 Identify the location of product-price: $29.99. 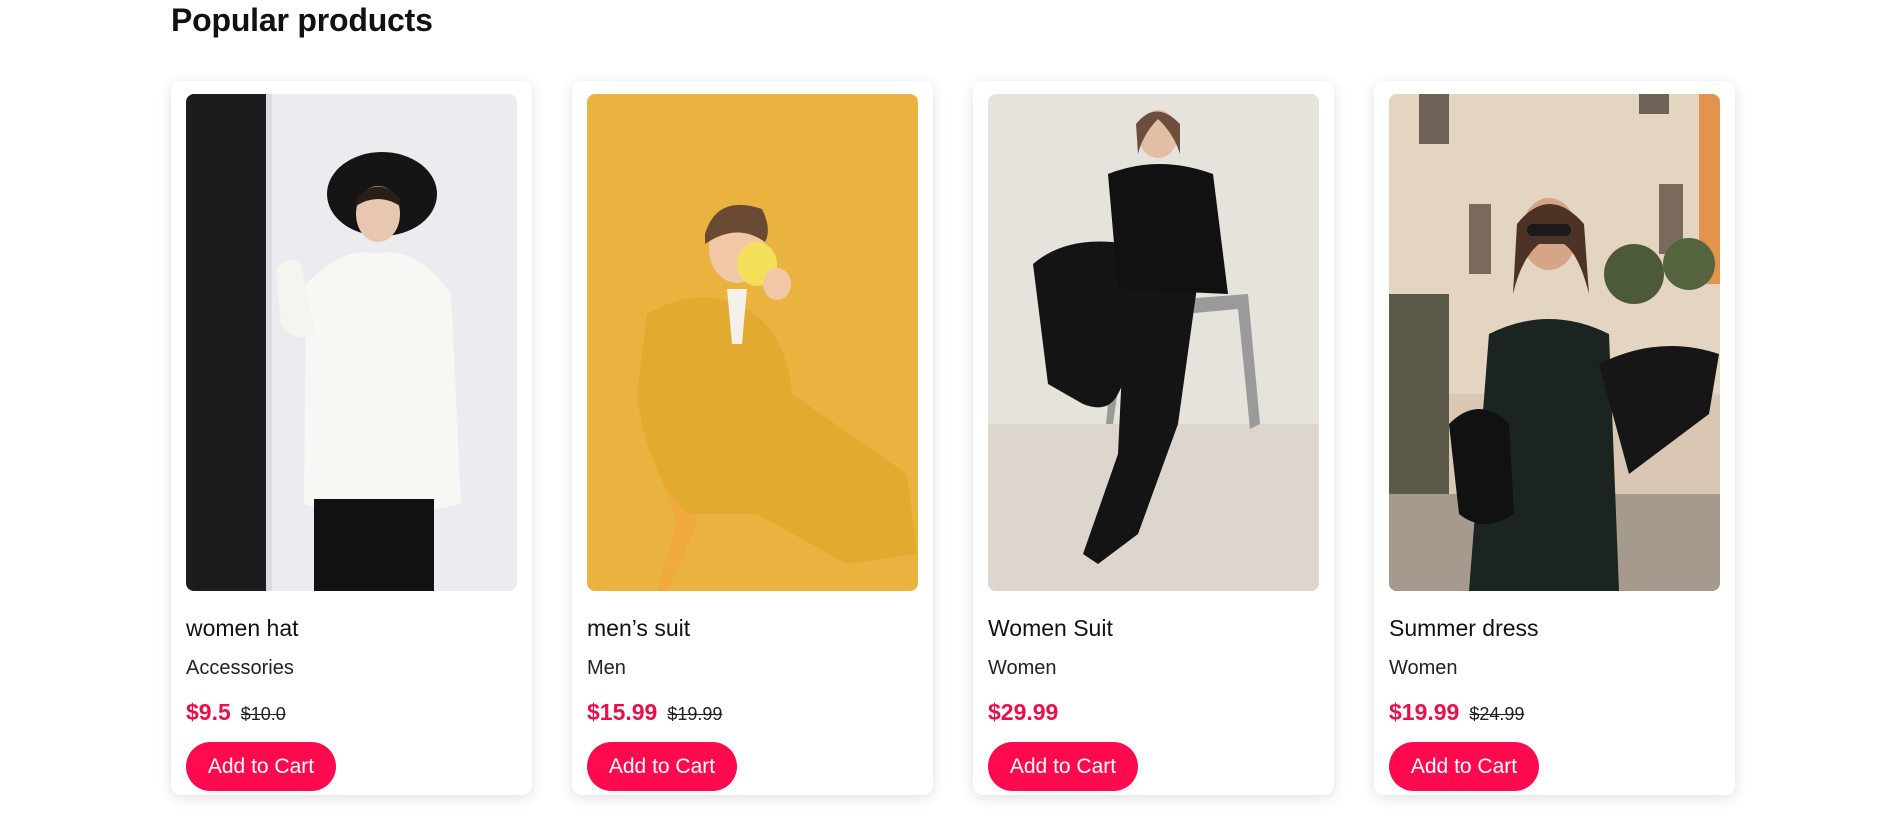
(1023, 712).